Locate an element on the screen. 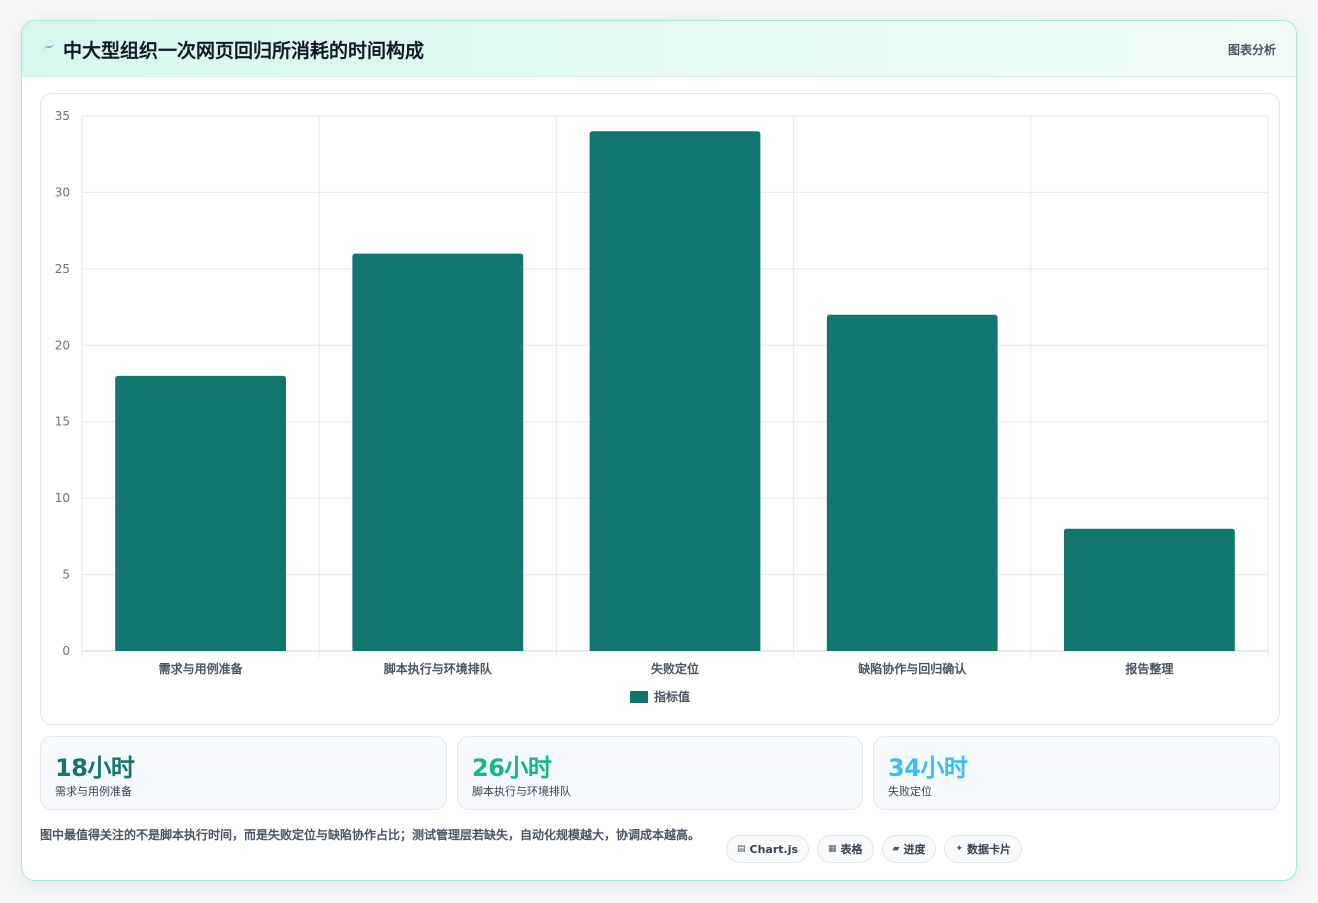  sparkle-icon: ✦ is located at coordinates (959, 849).